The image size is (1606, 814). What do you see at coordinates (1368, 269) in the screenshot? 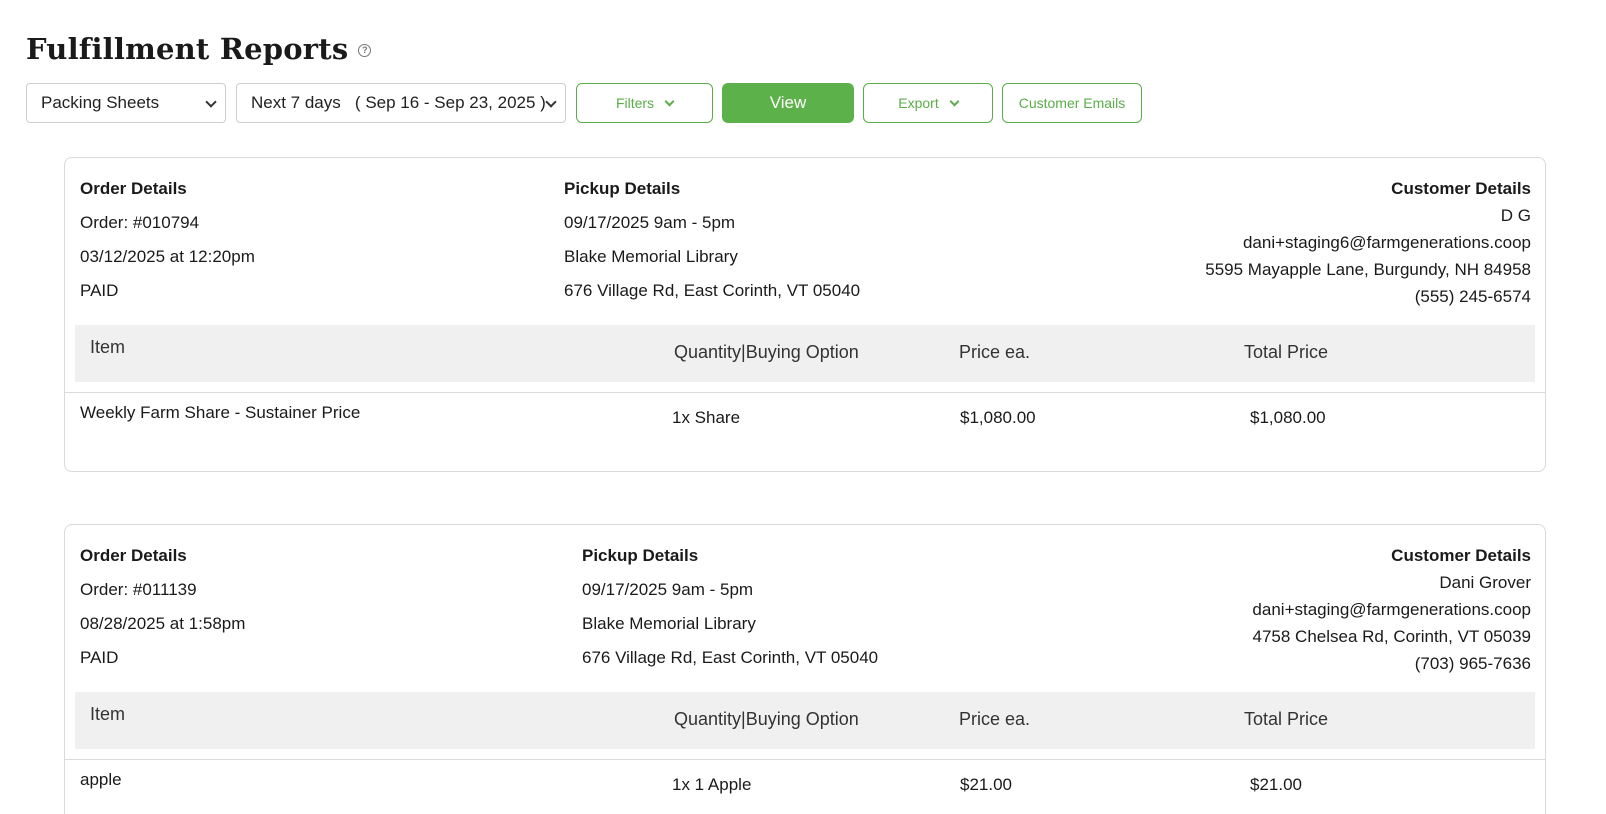
I see `customer-address: 5595 Mayapple Lane, Burgundy, NH 84958` at bounding box center [1368, 269].